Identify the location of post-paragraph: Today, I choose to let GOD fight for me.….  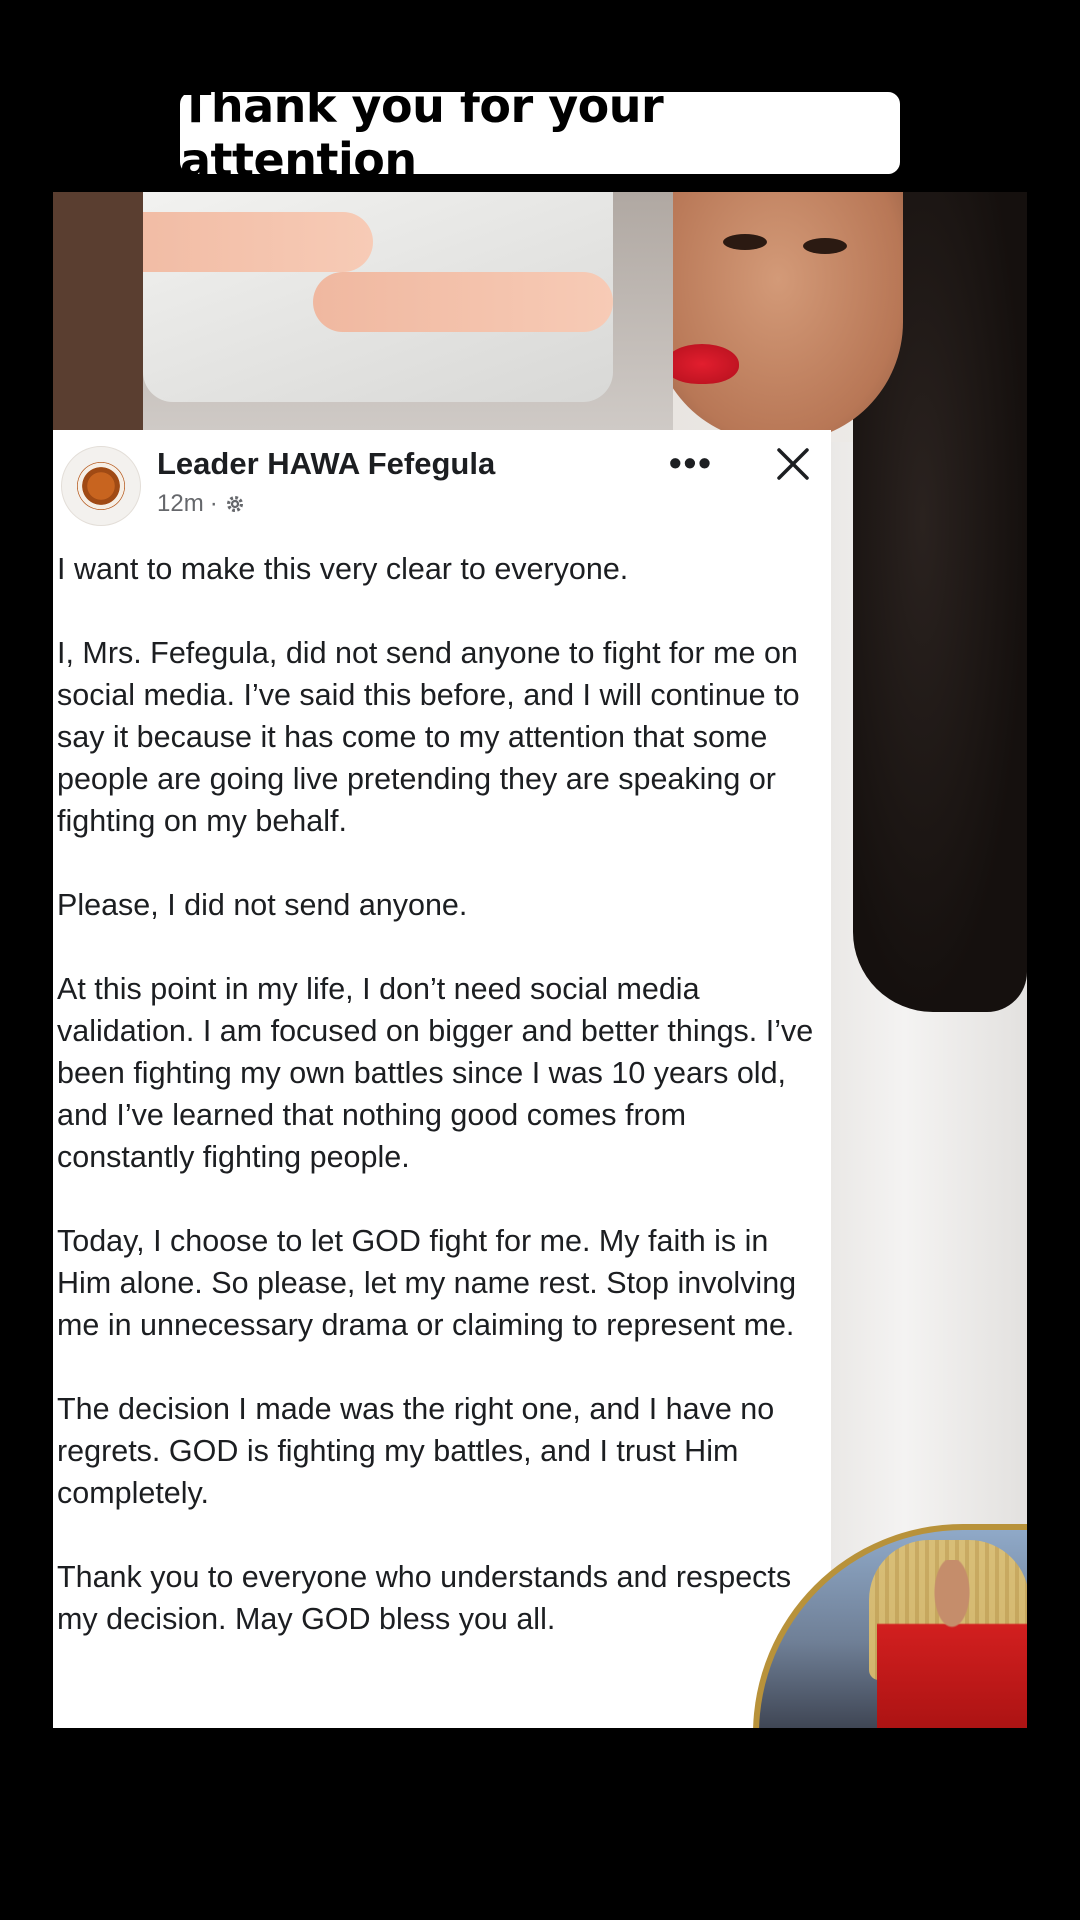
(427, 1283).